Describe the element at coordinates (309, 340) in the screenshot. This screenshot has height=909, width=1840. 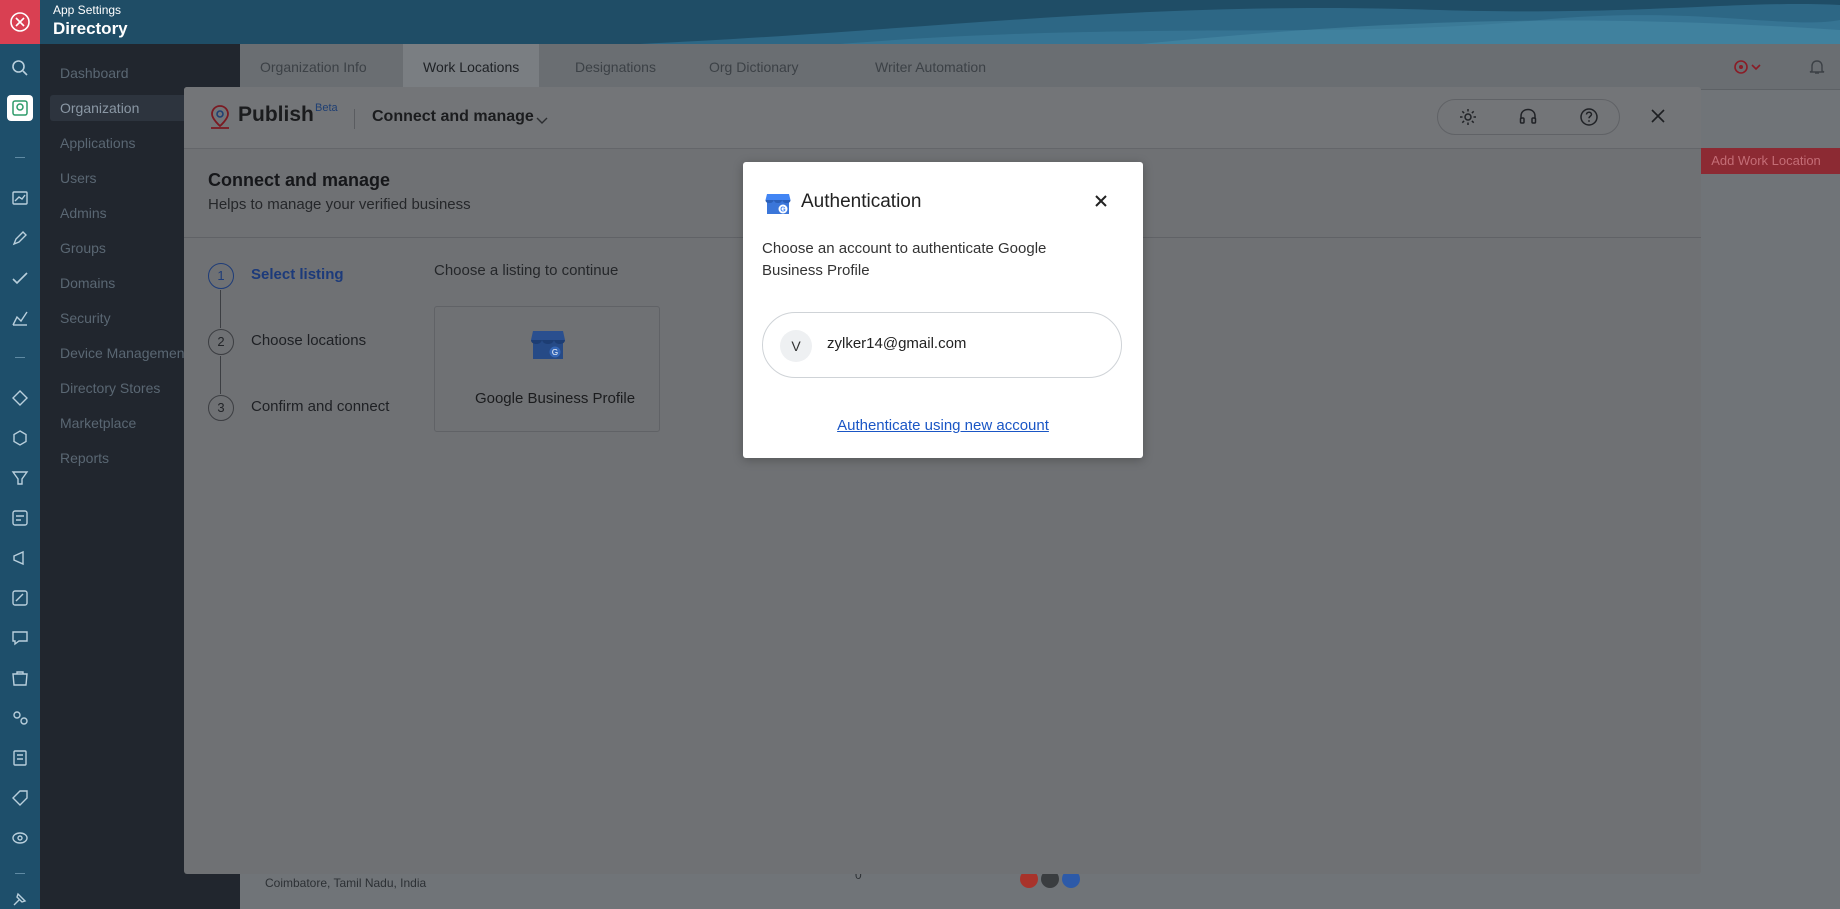
I see `step-label: Choose locations` at that location.